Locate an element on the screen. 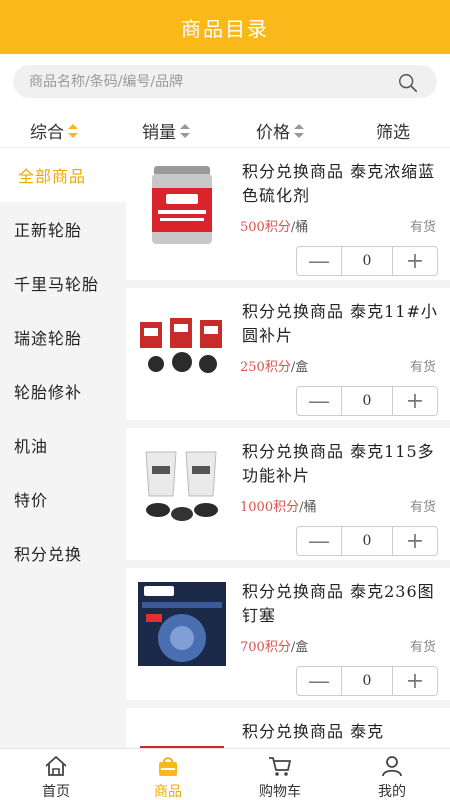 The image size is (450, 800). sort-comprehensive-label: 综合 is located at coordinates (47, 133).